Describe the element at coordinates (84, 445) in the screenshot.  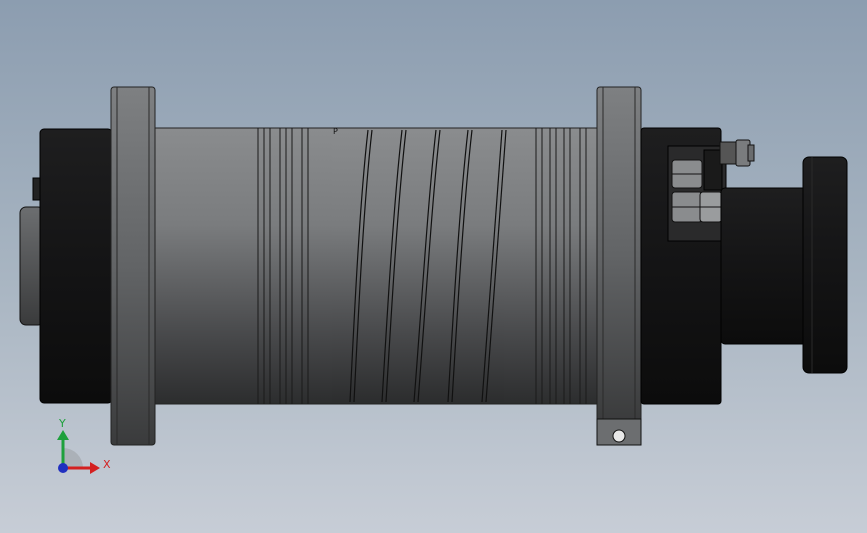
I see `coordinate-triad: Y X` at that location.